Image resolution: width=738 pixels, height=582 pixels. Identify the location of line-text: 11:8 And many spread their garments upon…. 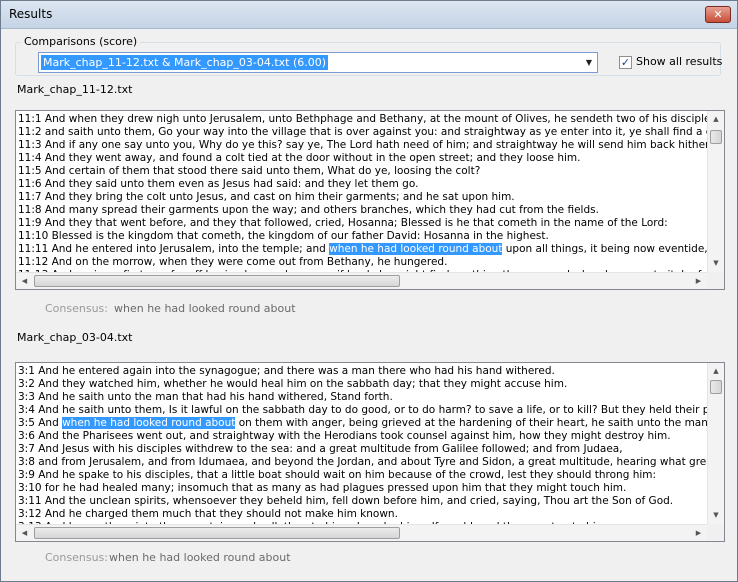
(308, 210).